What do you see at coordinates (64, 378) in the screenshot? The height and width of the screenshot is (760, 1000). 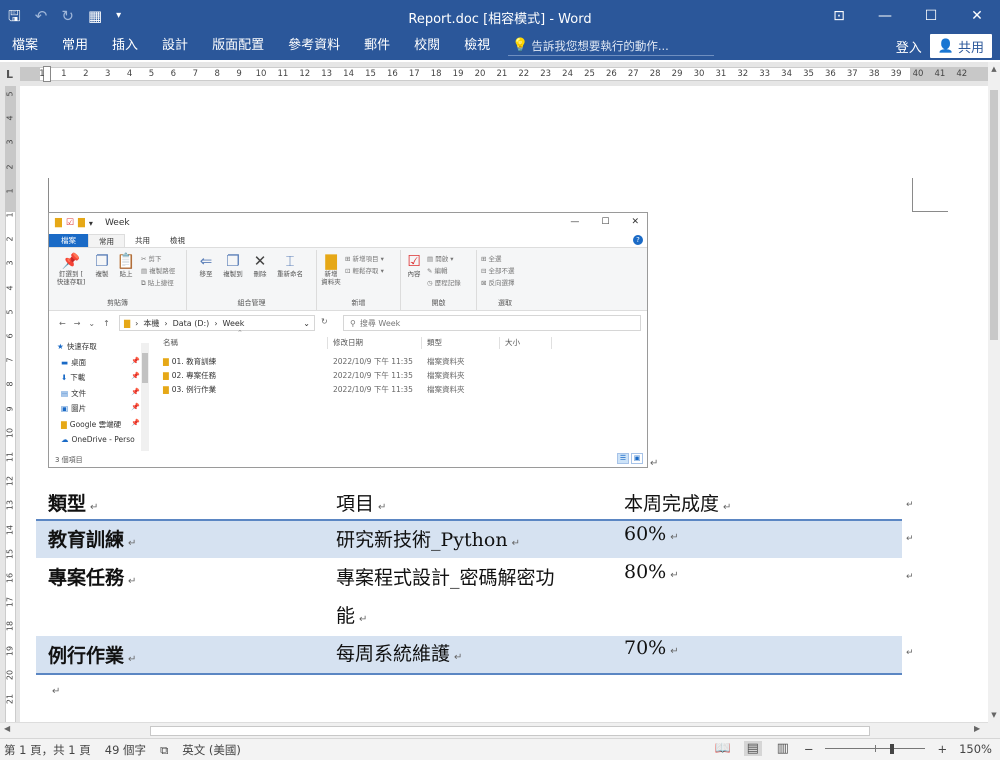 I see `download-icon: ⬇` at bounding box center [64, 378].